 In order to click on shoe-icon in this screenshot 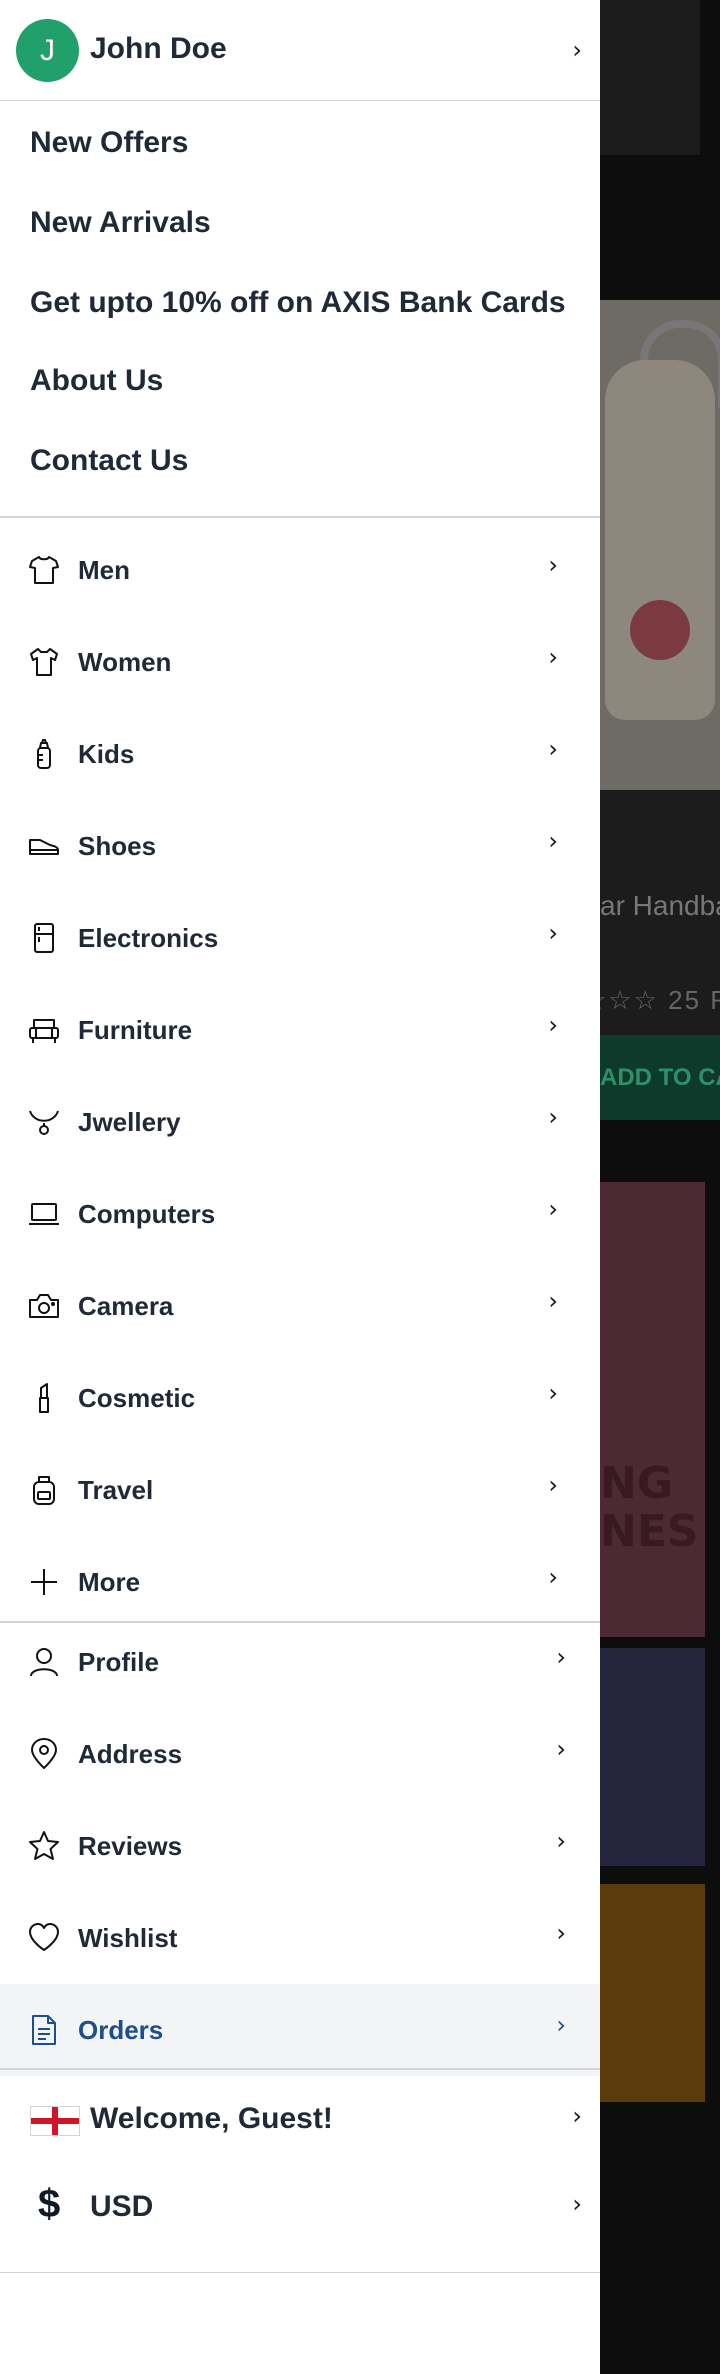, I will do `click(44, 846)`.